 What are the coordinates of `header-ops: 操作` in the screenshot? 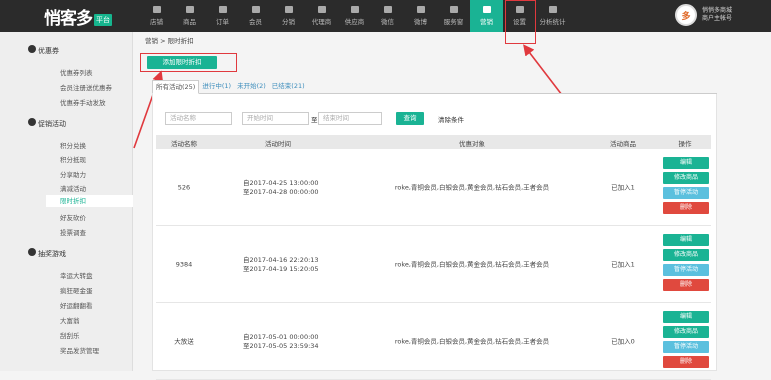 It's located at (685, 144).